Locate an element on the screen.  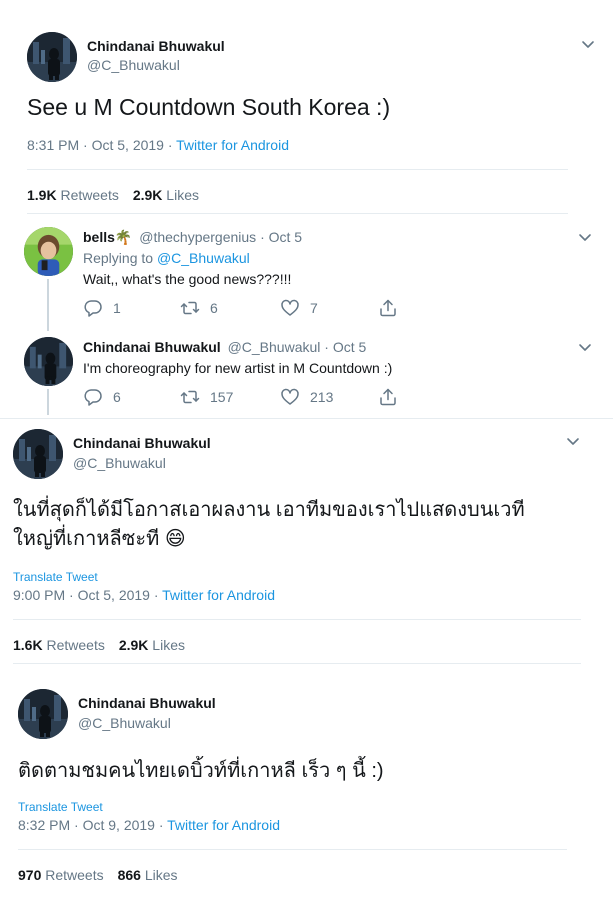
replying-prefix: Replying to is located at coordinates (120, 258).